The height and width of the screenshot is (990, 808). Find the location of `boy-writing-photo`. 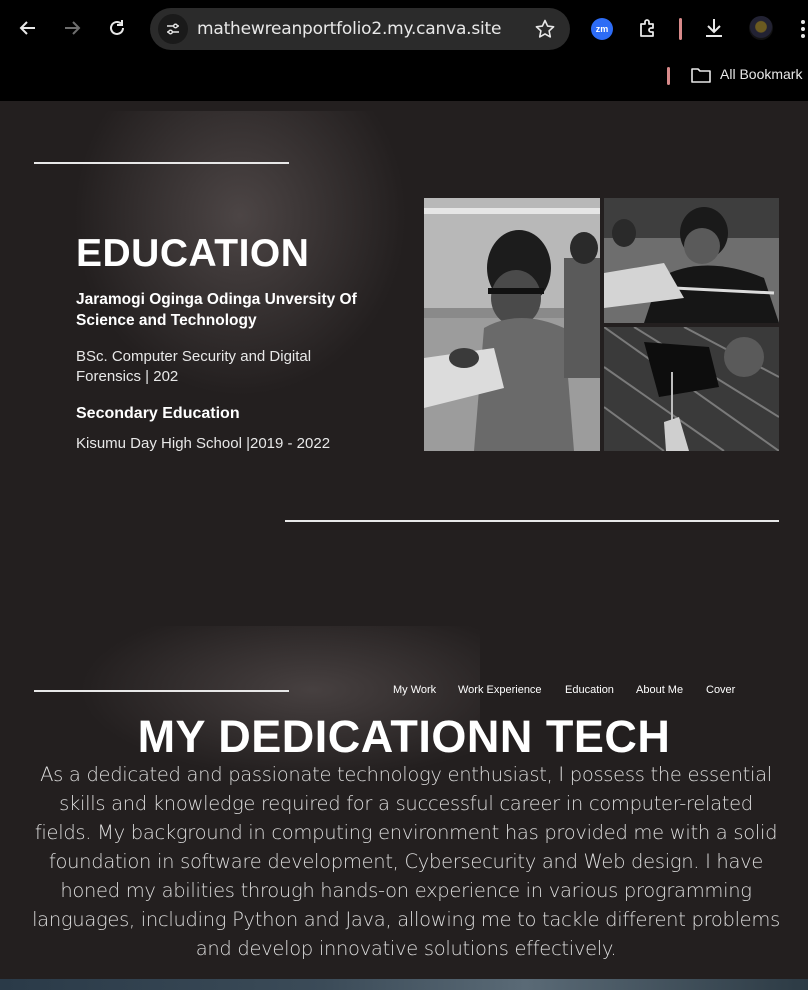

boy-writing-photo is located at coordinates (691, 260).